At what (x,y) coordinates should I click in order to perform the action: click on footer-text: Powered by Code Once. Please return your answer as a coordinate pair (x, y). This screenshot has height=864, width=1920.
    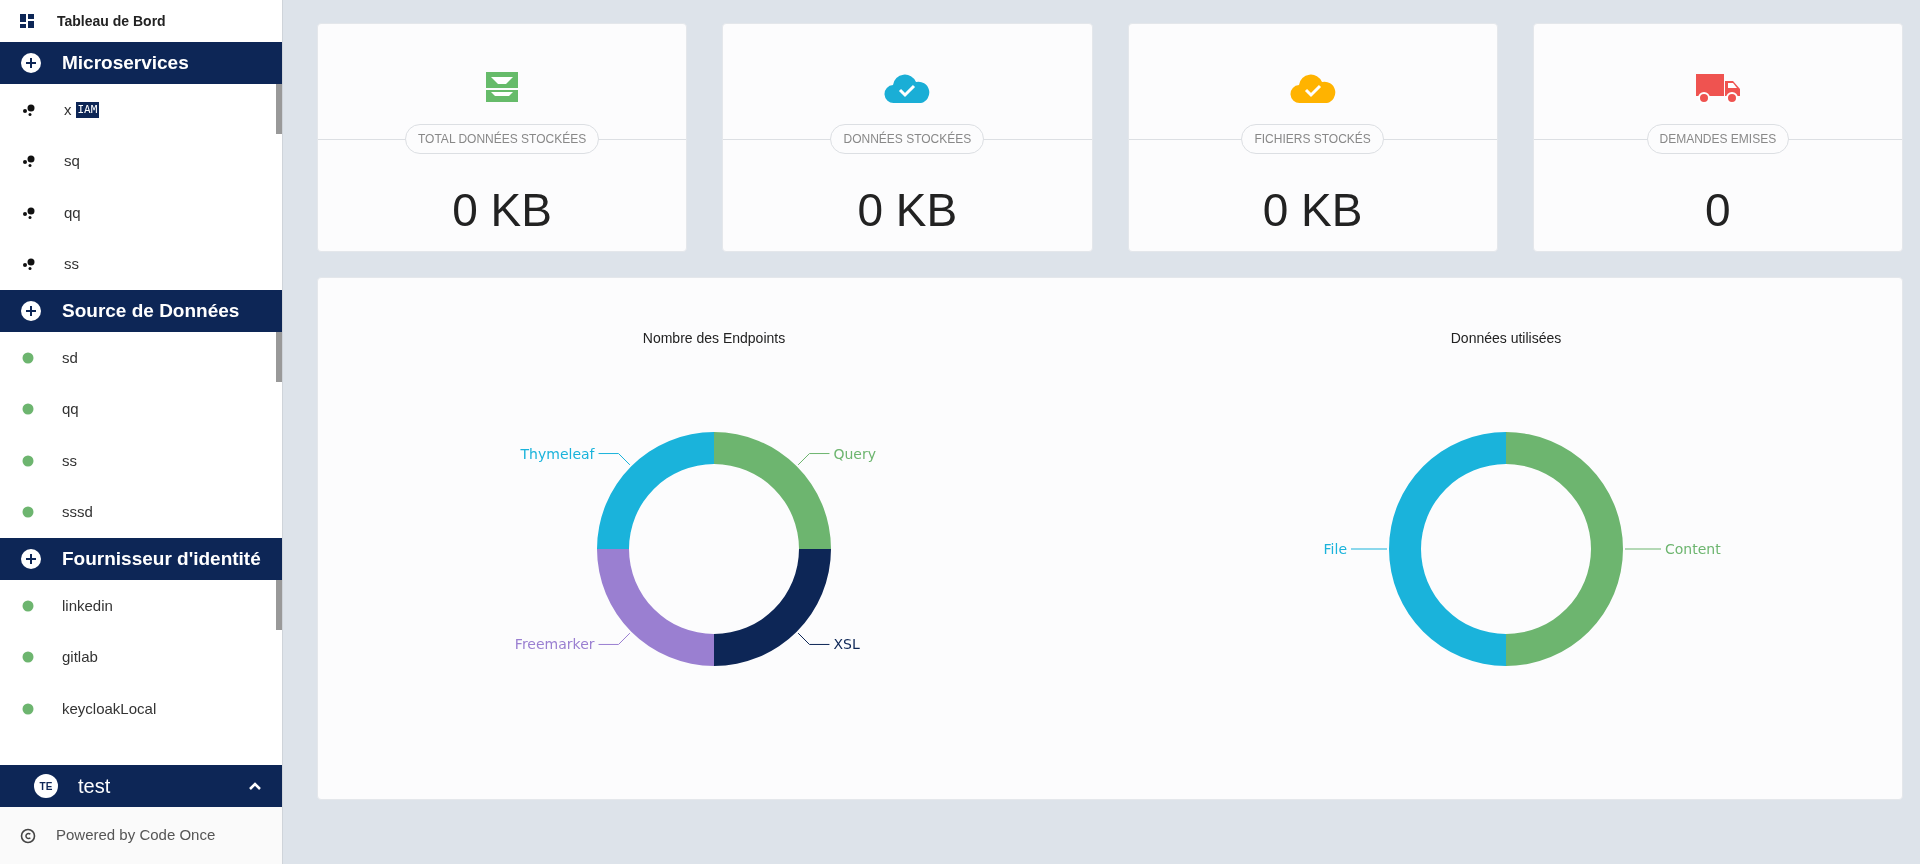
    Looking at the image, I should click on (136, 835).